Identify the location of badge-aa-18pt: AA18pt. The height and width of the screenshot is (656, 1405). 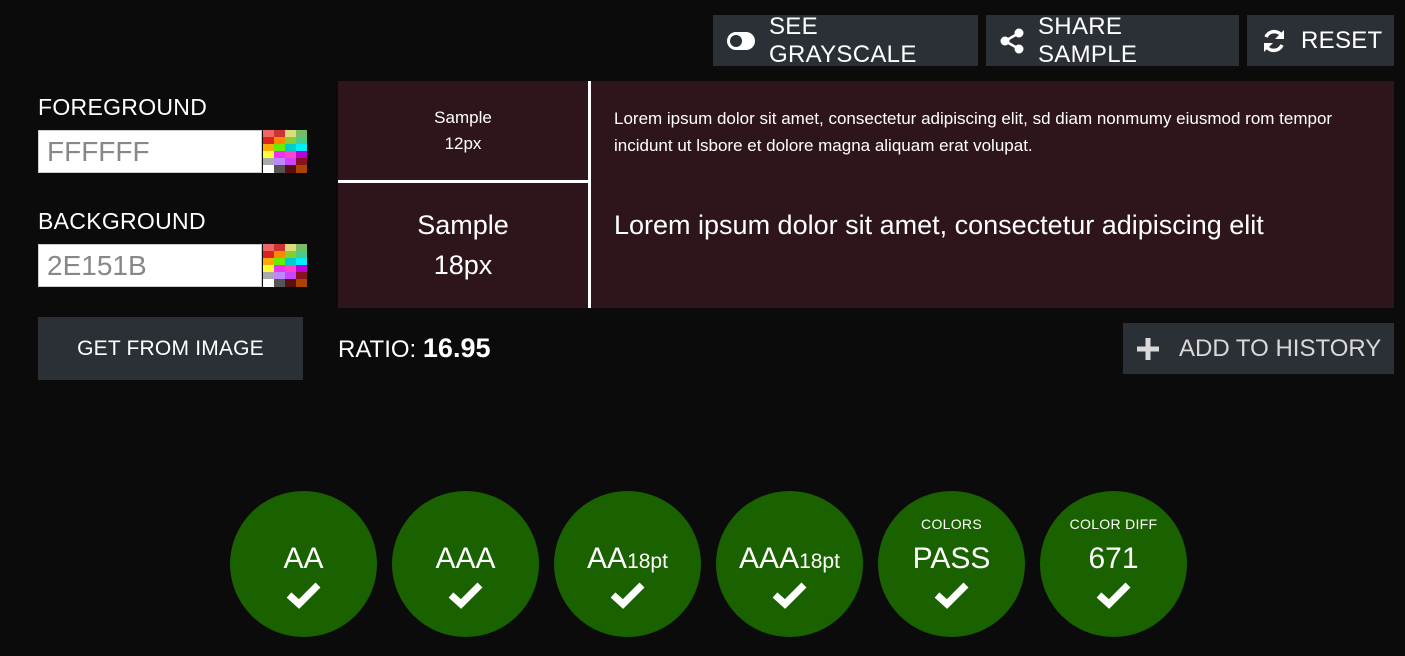
(627, 564).